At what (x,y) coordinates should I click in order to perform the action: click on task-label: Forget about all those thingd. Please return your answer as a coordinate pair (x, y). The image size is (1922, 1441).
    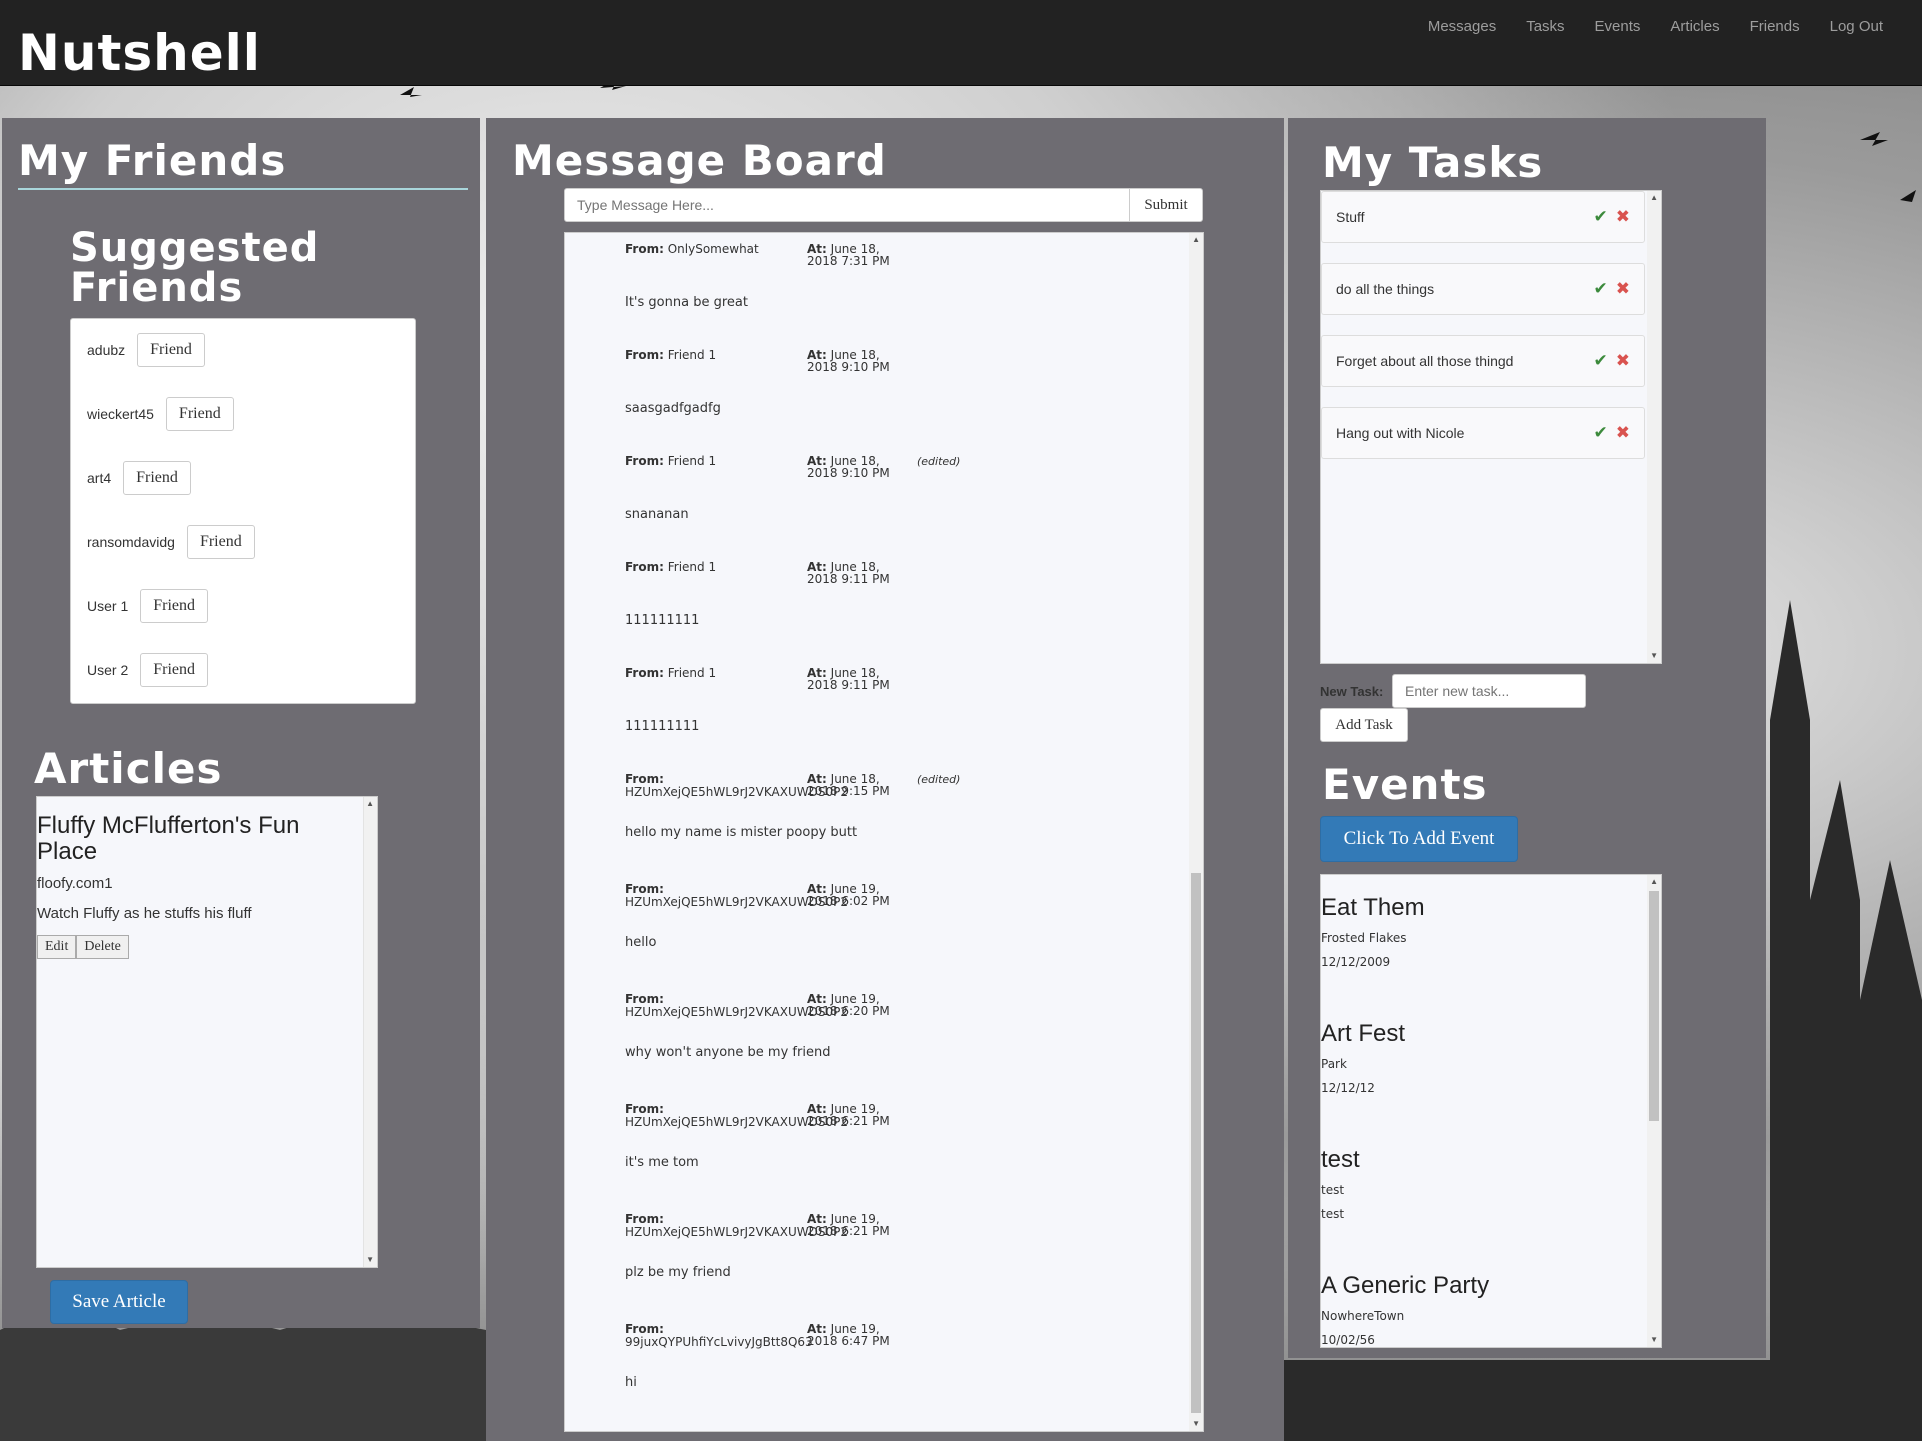
    Looking at the image, I should click on (1425, 361).